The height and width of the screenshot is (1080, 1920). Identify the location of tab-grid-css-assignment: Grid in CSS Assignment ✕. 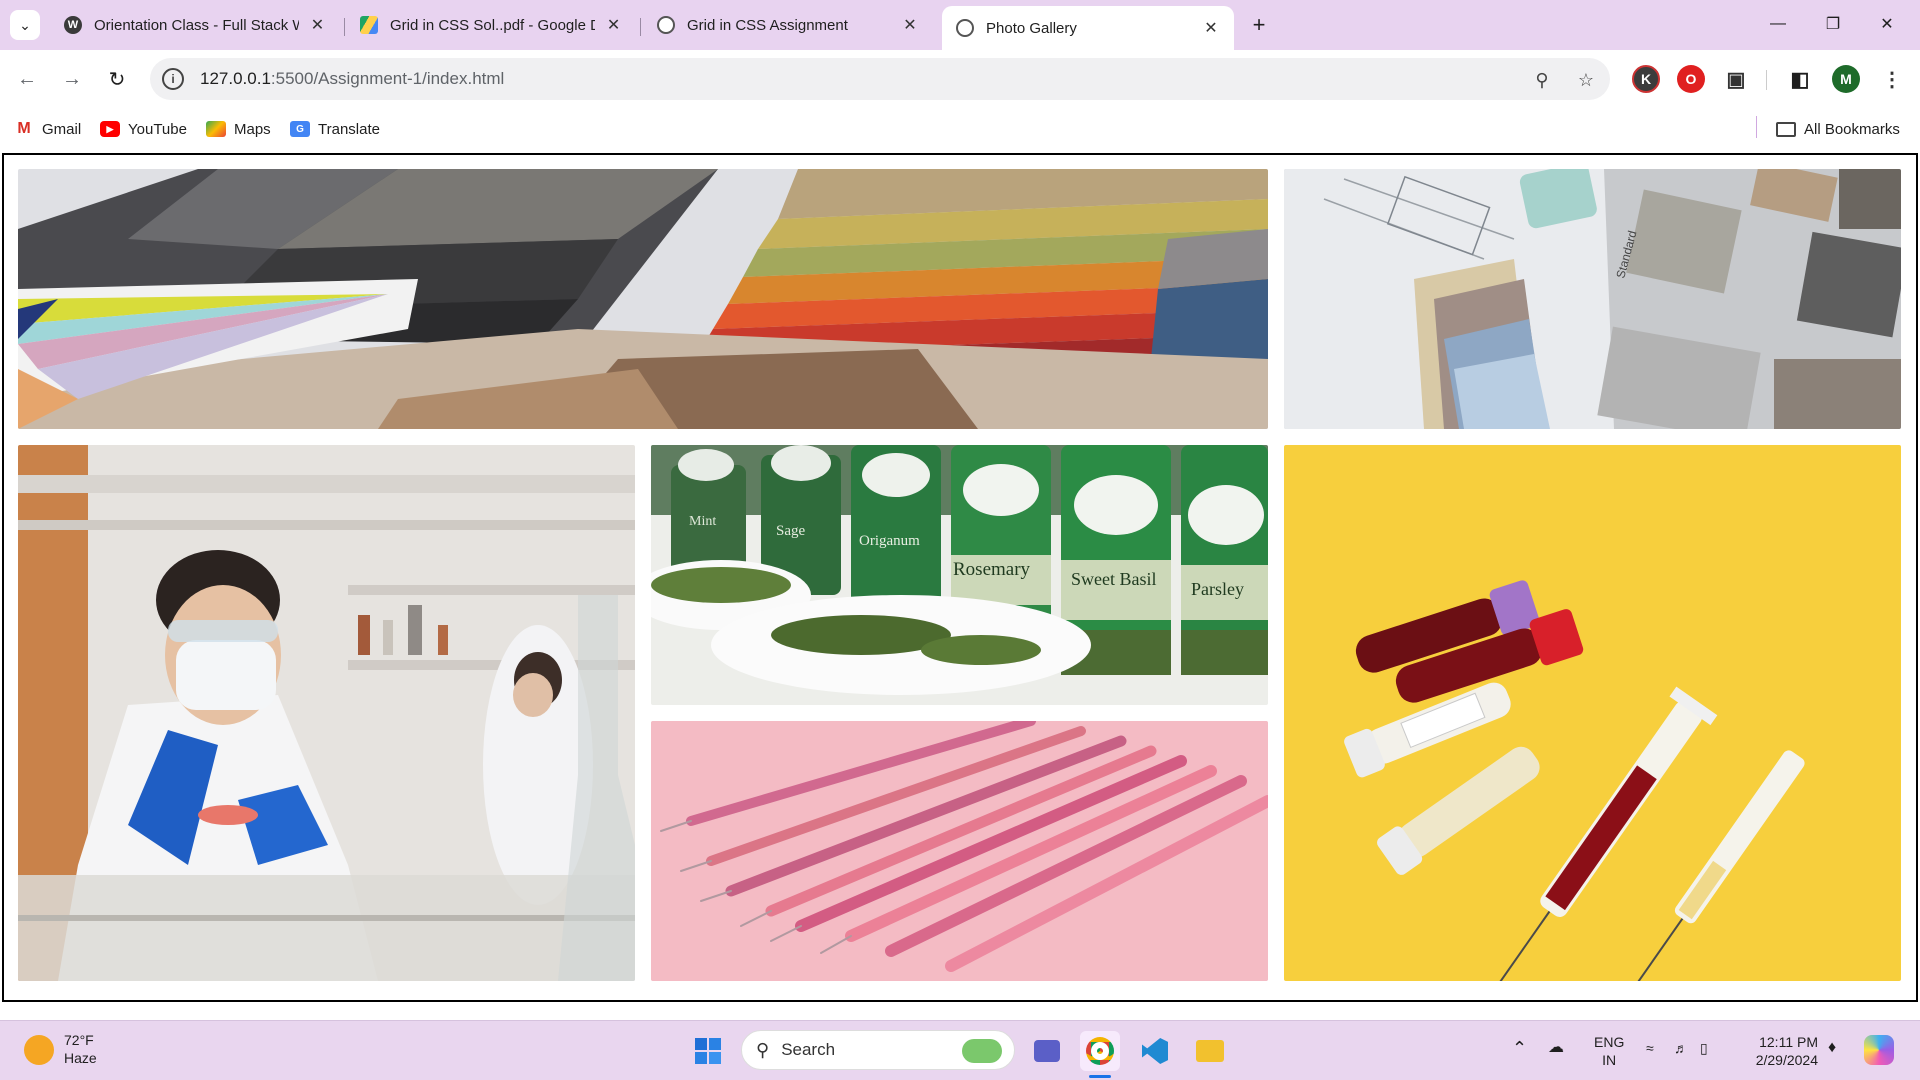
(788, 25).